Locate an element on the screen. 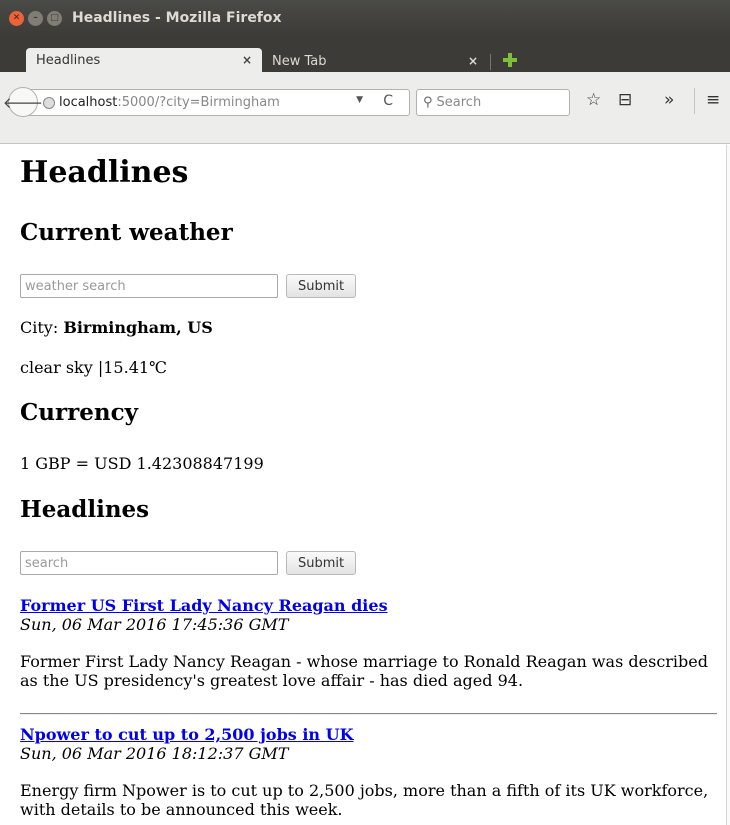 The image size is (730, 825). new-tab-button is located at coordinates (510, 60).